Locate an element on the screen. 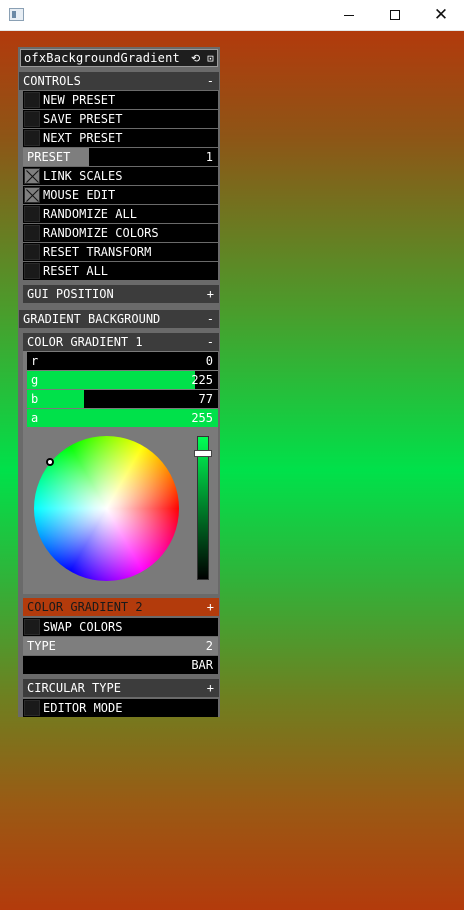 The width and height of the screenshot is (464, 910). swap-colors-checkbox is located at coordinates (32, 627).